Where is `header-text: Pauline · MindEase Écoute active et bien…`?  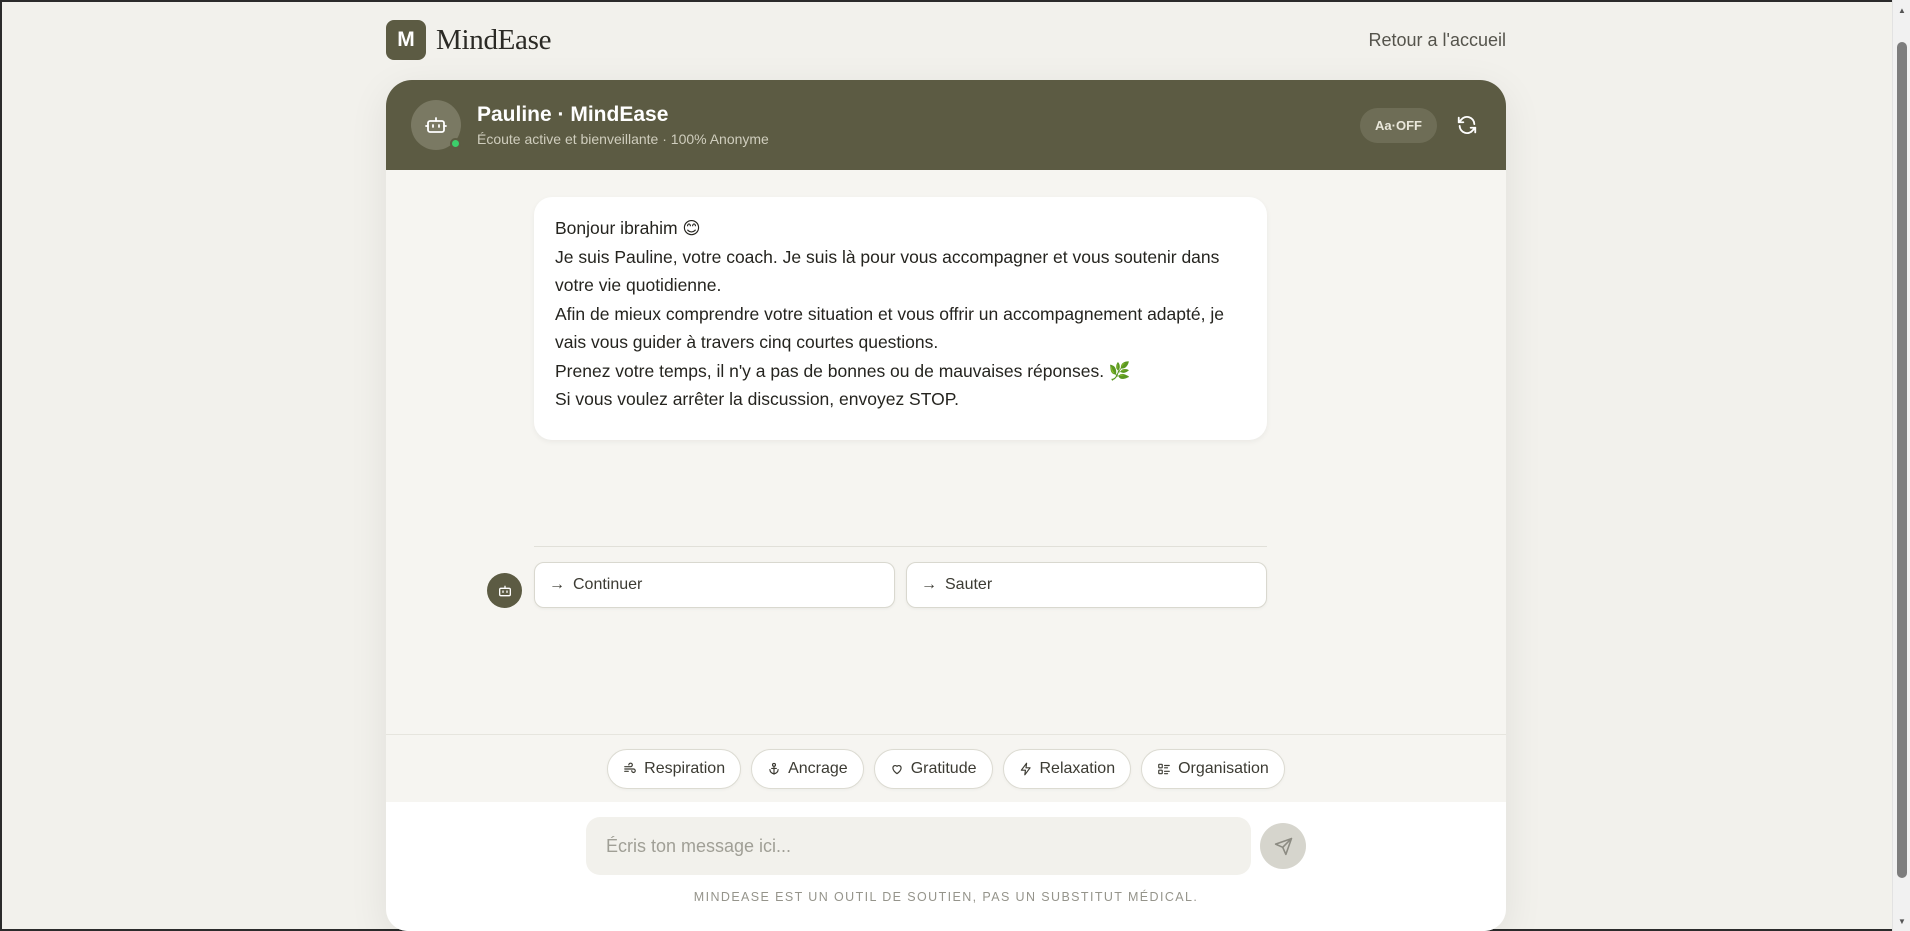 header-text: Pauline · MindEase Écoute active et bien… is located at coordinates (623, 125).